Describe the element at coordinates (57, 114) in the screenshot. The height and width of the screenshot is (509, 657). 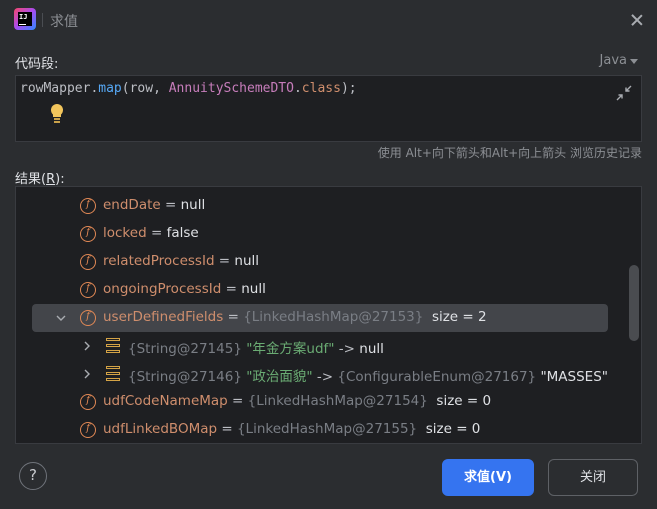
I see `lightbulb-icon` at that location.